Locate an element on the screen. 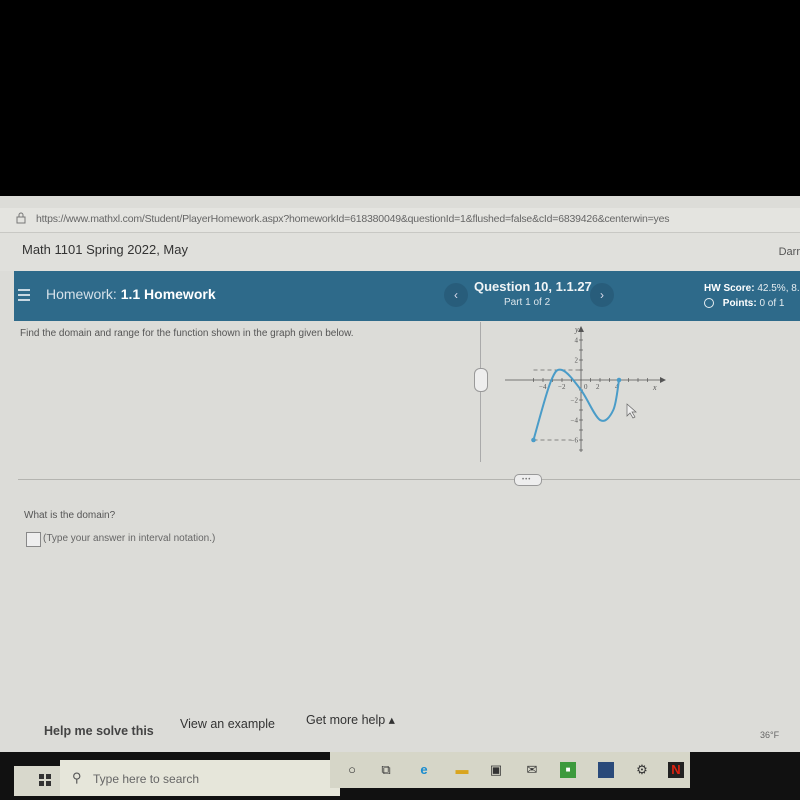  previous-question-button: ‹ is located at coordinates (456, 295).